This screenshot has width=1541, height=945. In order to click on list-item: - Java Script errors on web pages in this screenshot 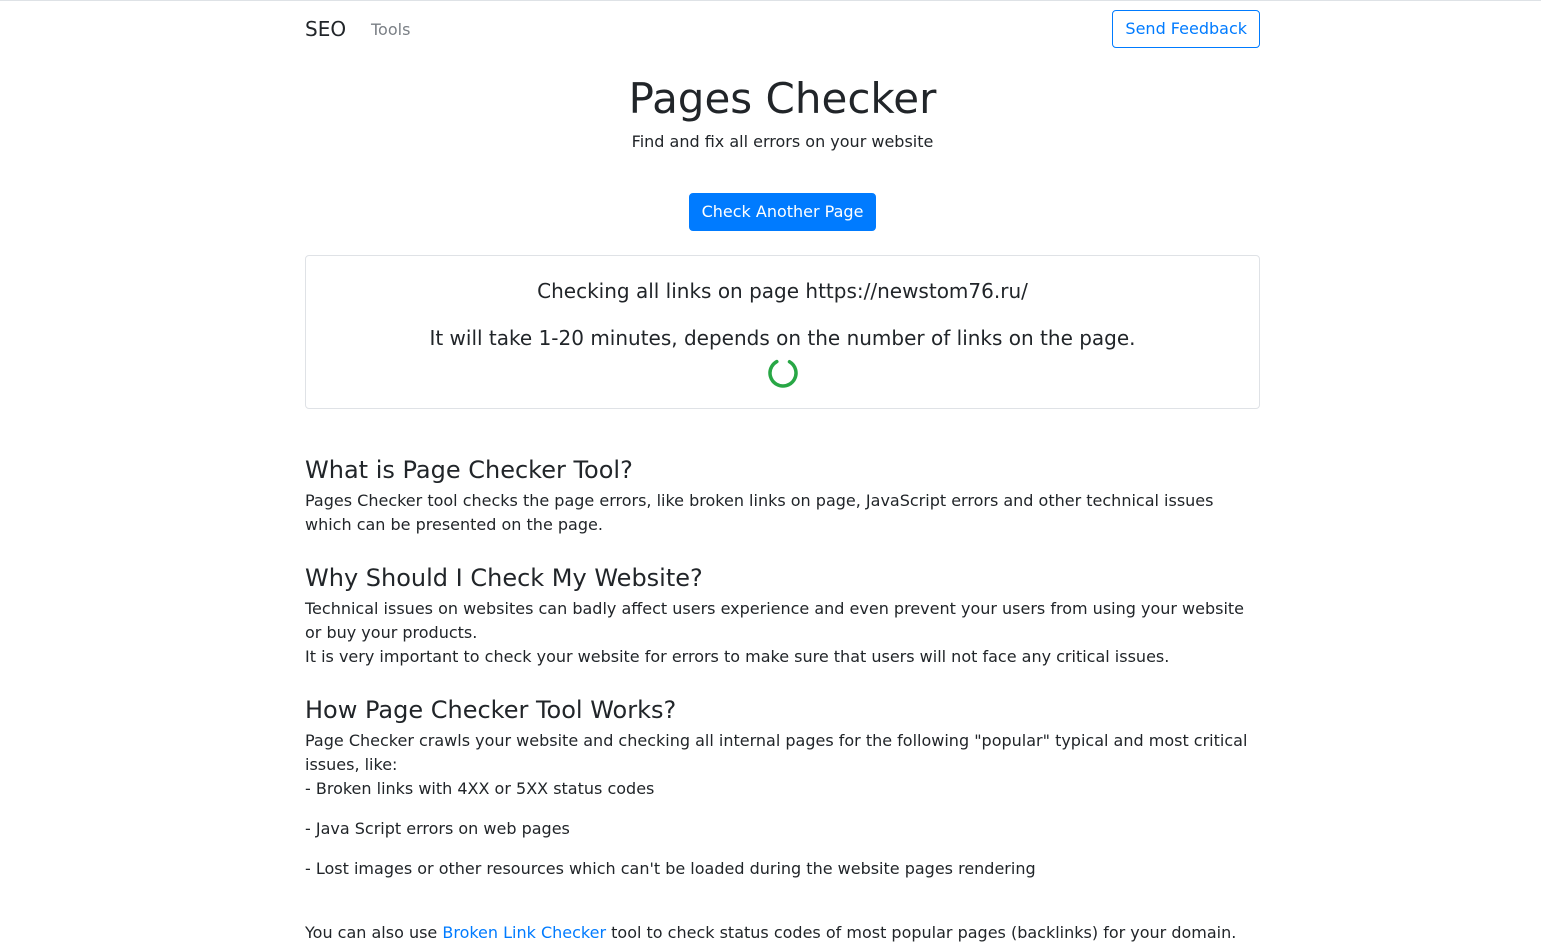, I will do `click(437, 828)`.